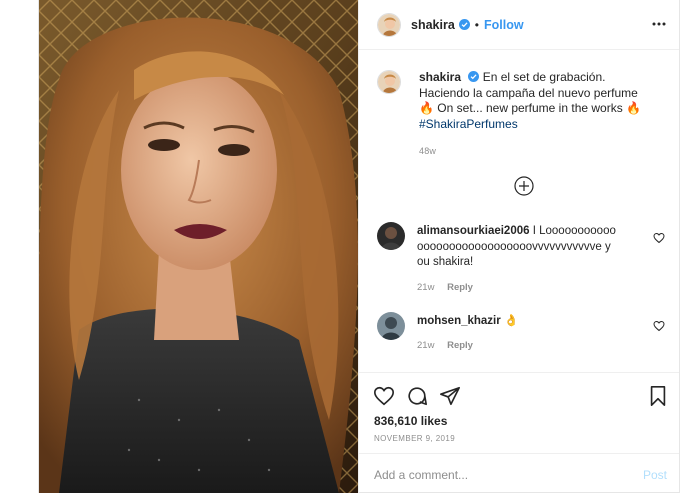 Image resolution: width=680 pixels, height=493 pixels. I want to click on add-comment-input, so click(484, 475).